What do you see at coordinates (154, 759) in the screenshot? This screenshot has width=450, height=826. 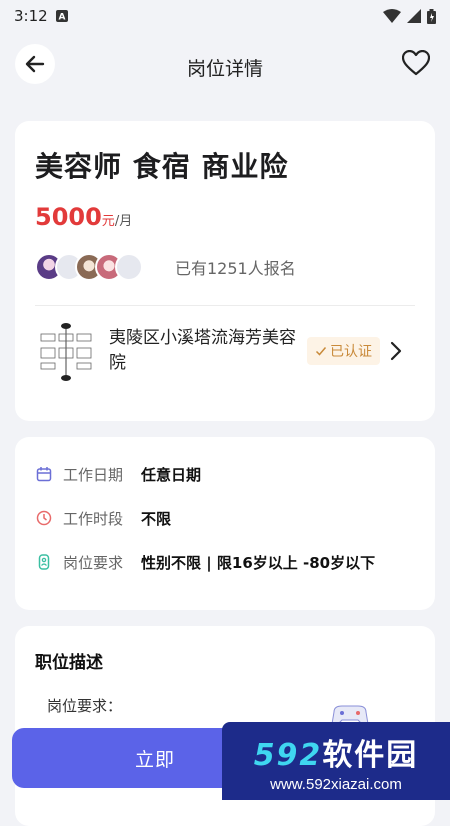 I see `apply-label: 立即` at bounding box center [154, 759].